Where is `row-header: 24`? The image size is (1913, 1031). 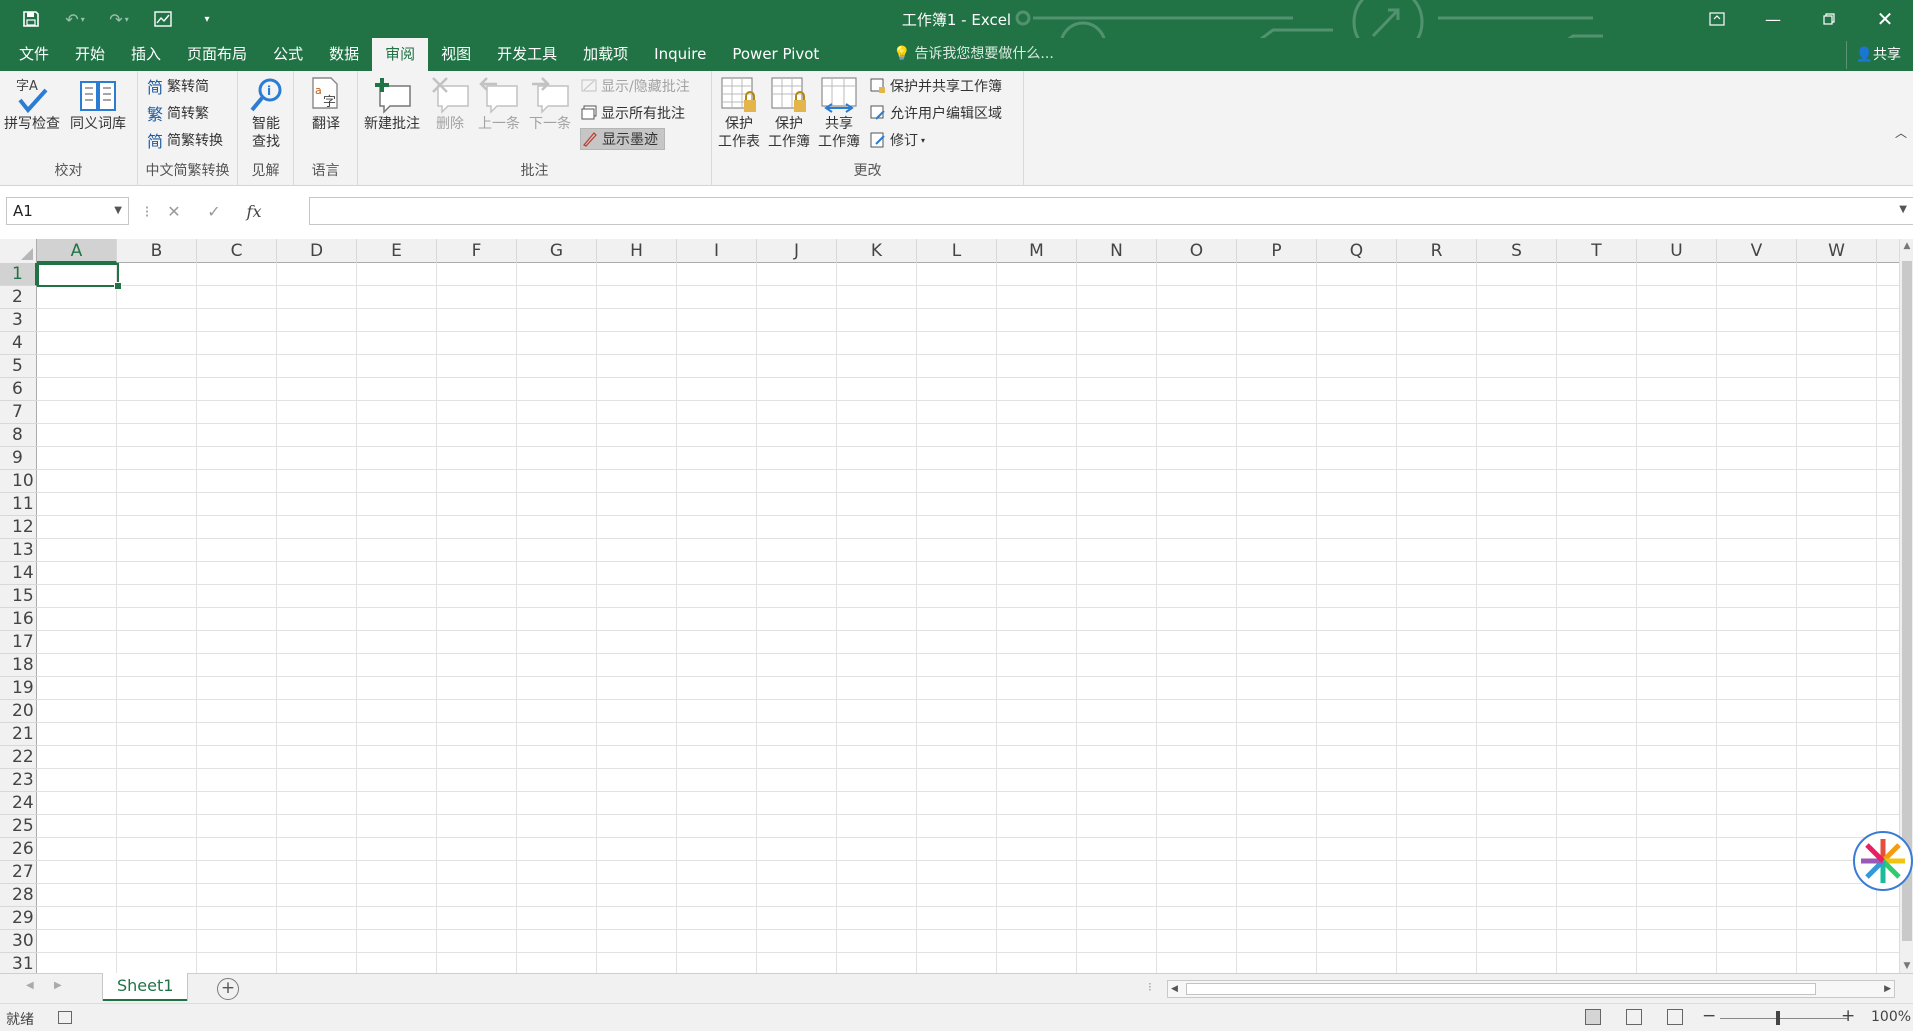 row-header: 24 is located at coordinates (18, 803).